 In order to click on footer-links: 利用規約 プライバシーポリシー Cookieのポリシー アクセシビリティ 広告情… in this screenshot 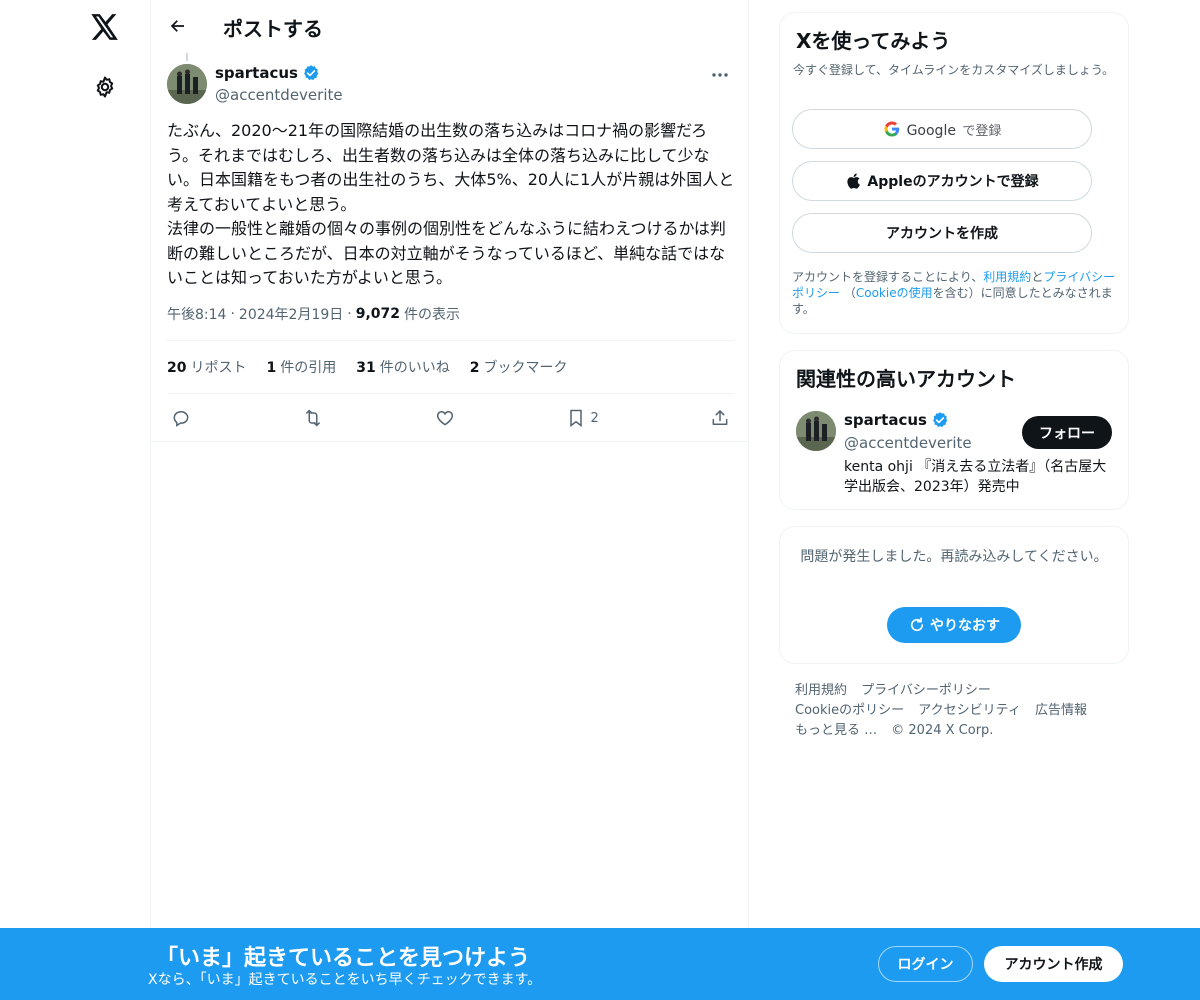, I will do `click(955, 711)`.